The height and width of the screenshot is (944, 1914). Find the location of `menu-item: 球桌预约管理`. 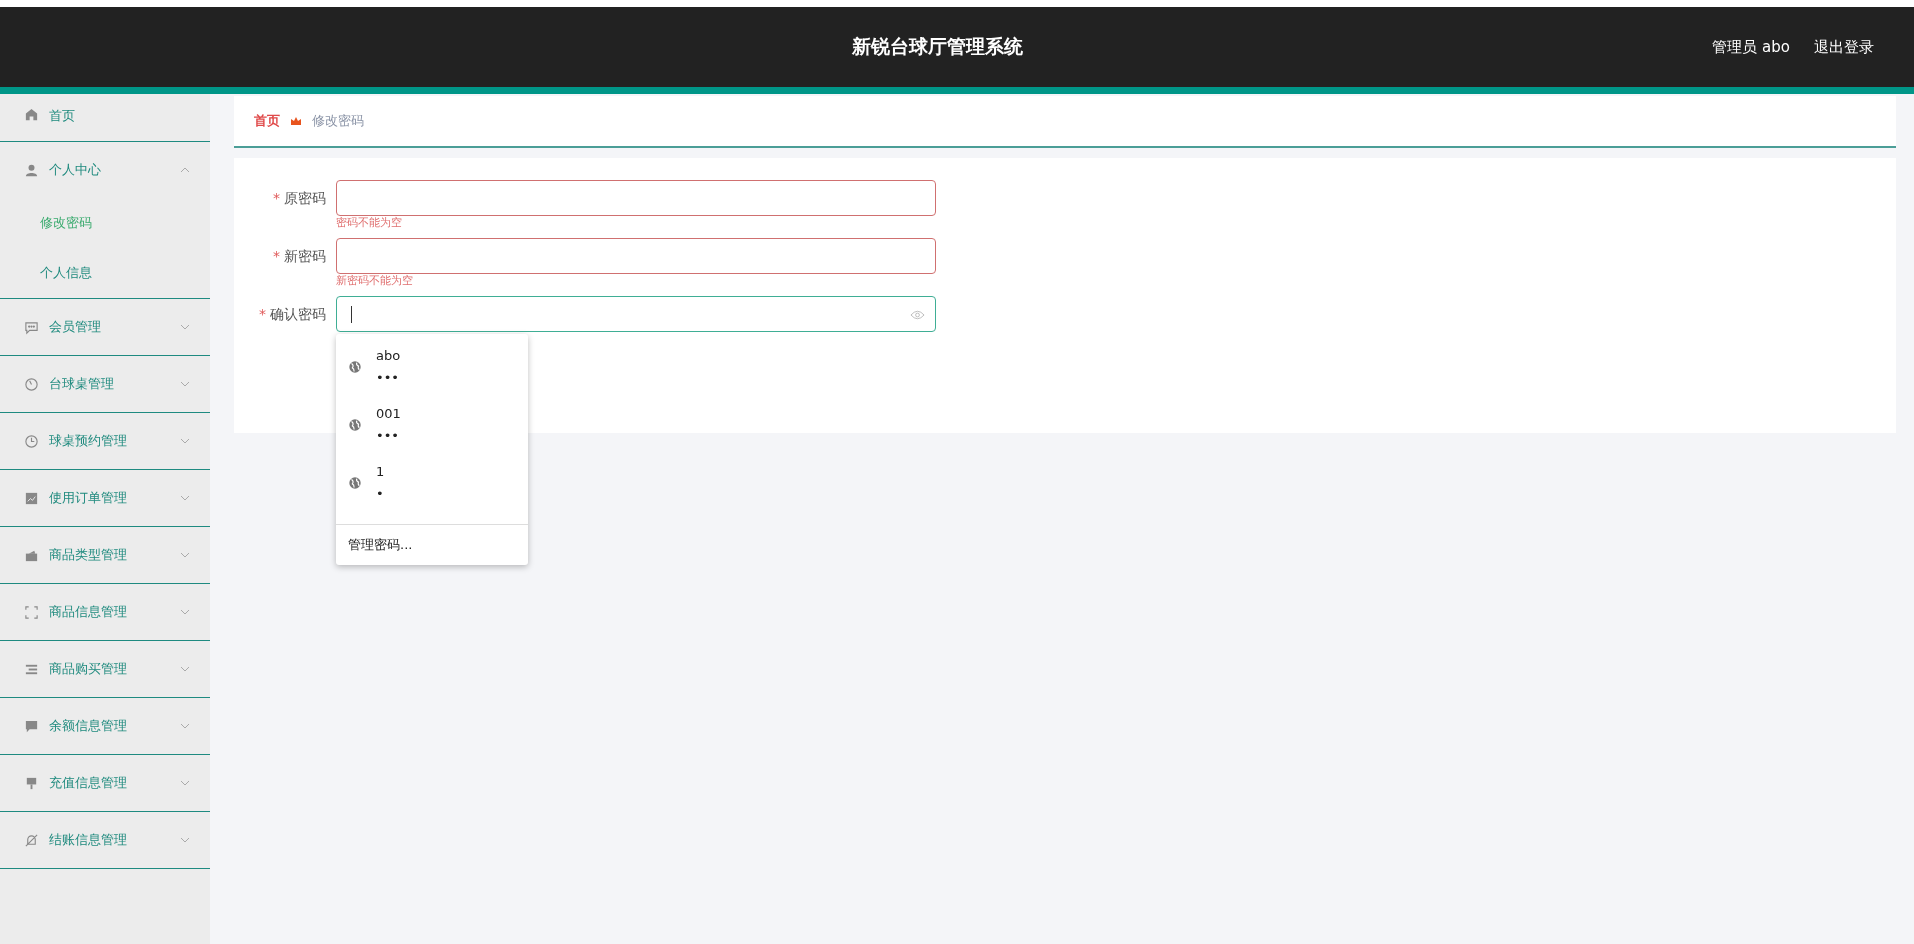

menu-item: 球桌预约管理 is located at coordinates (105, 441).